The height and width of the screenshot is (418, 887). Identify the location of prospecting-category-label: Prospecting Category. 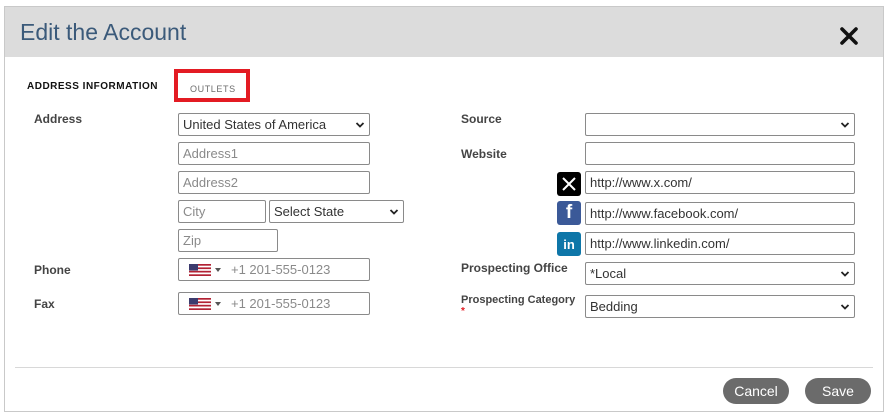
(518, 300).